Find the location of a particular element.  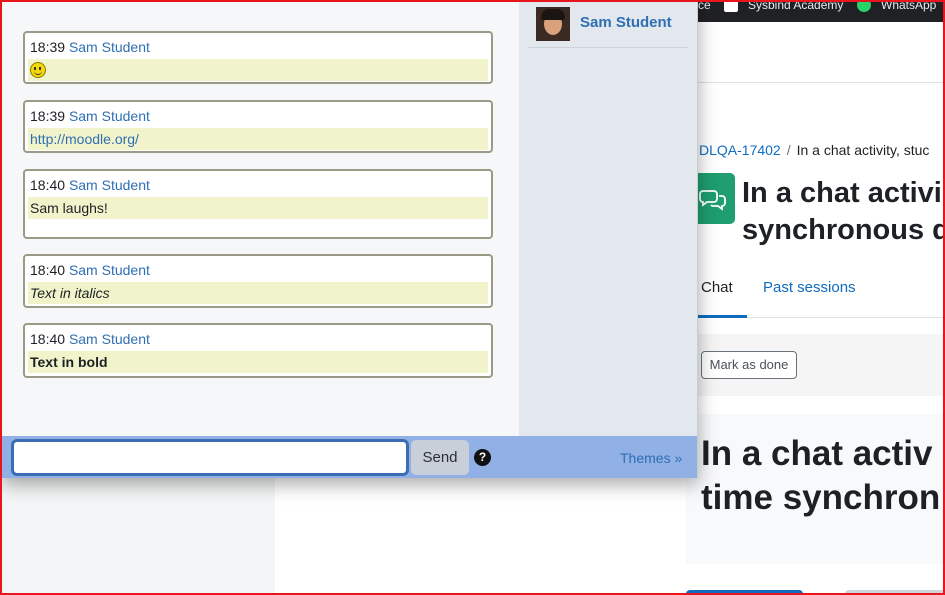

chat-bubbles-icon is located at coordinates (716, 198).